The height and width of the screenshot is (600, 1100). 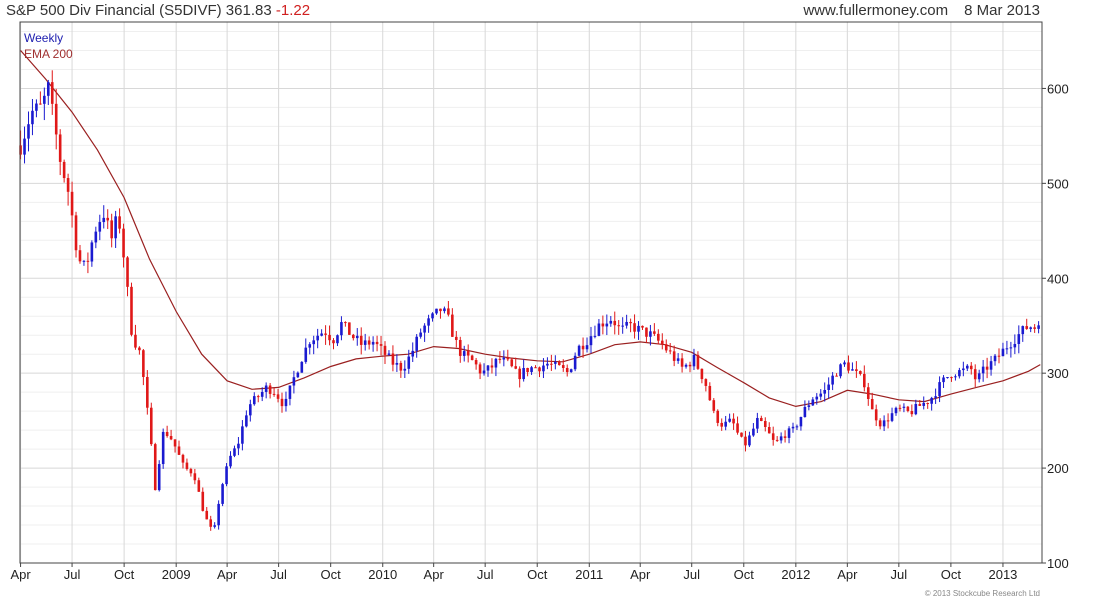 I want to click on y-tick-label: 500, so click(x=1058, y=183).